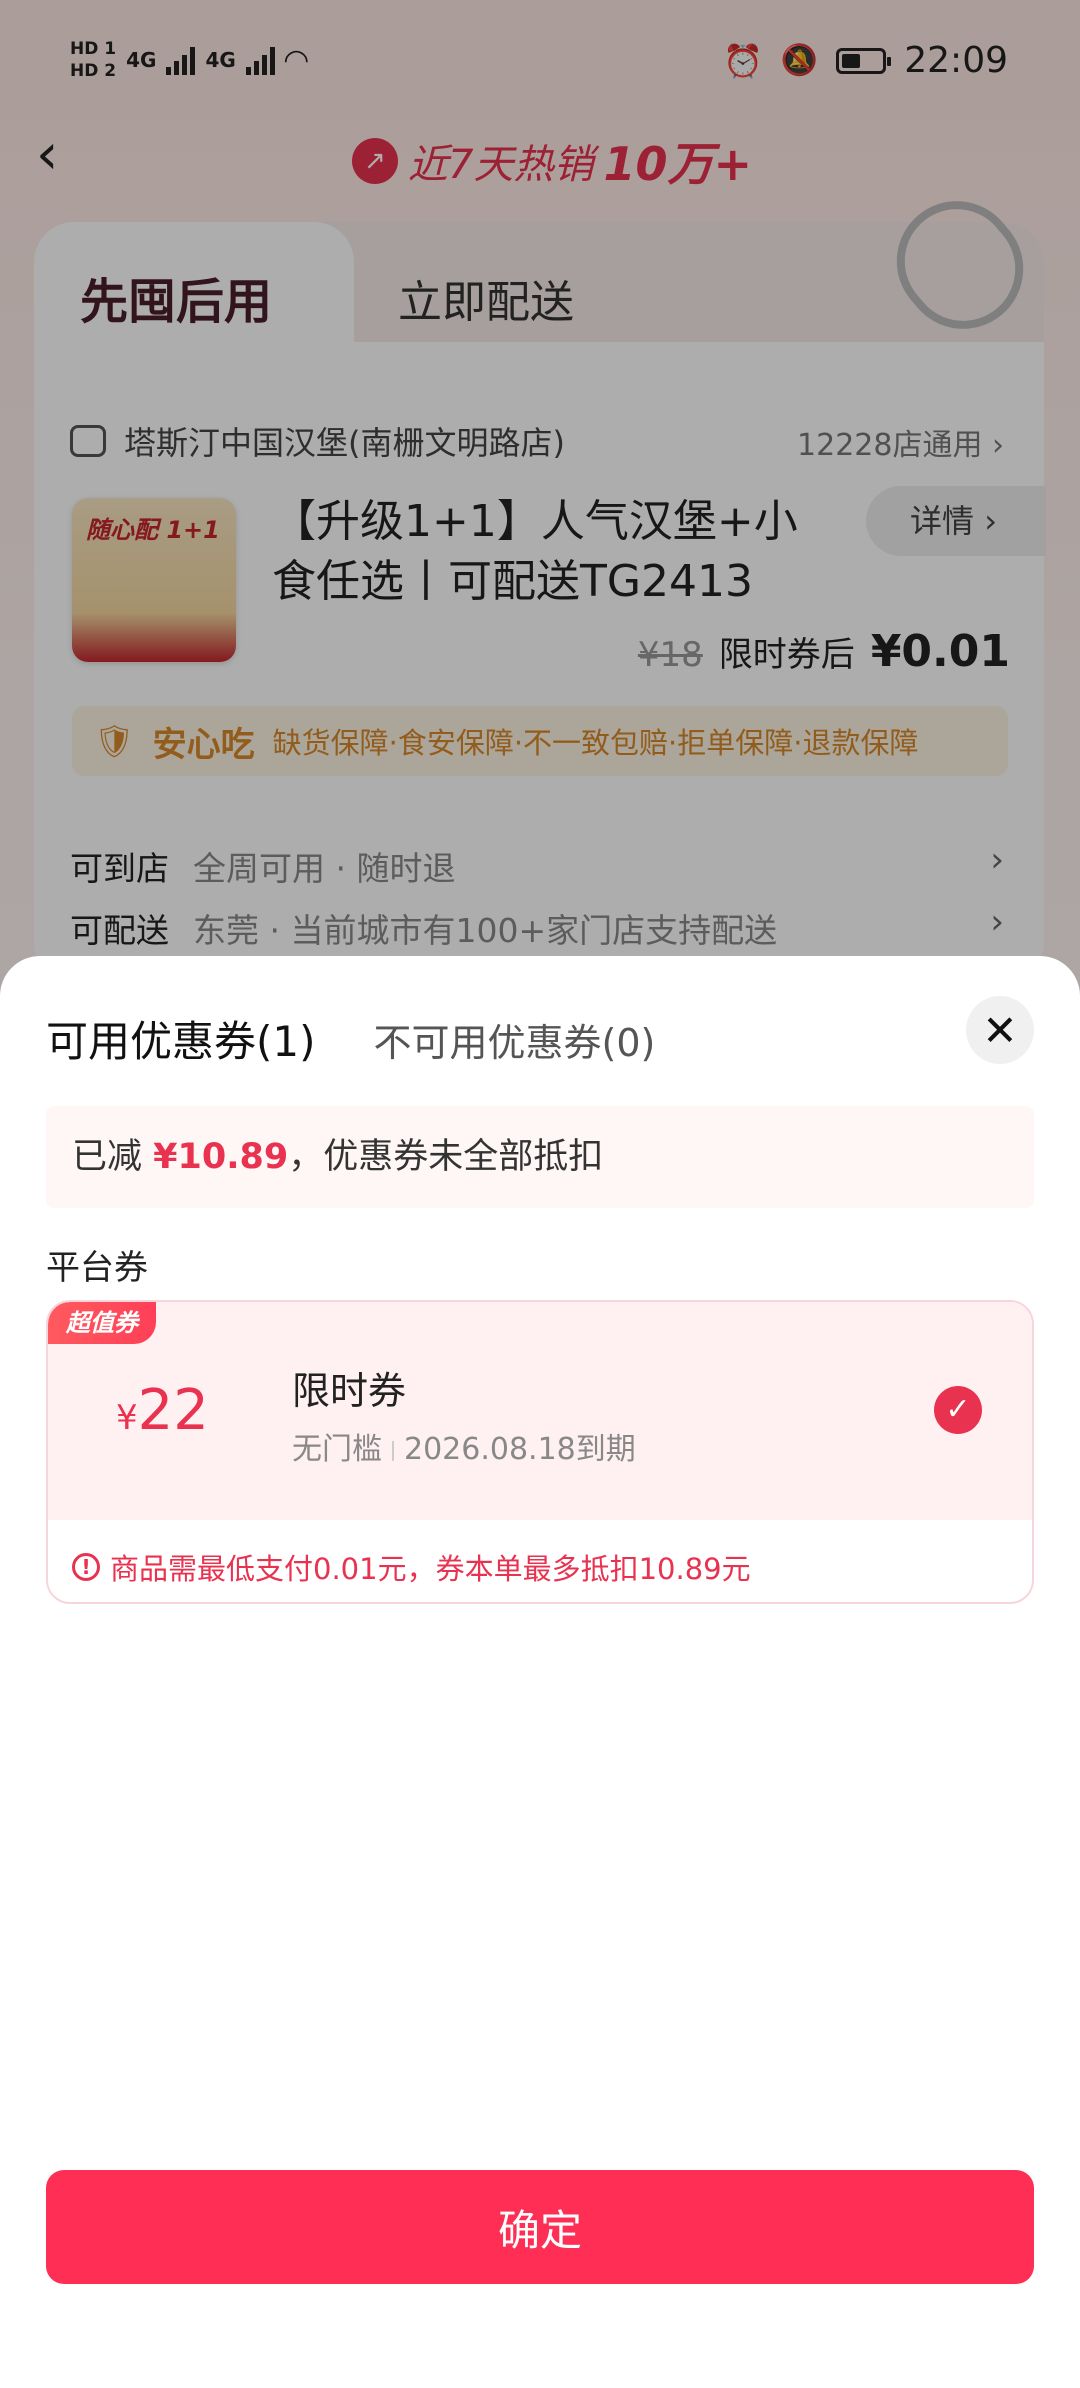  I want to click on summary-amount: ¥10.89, so click(221, 1157).